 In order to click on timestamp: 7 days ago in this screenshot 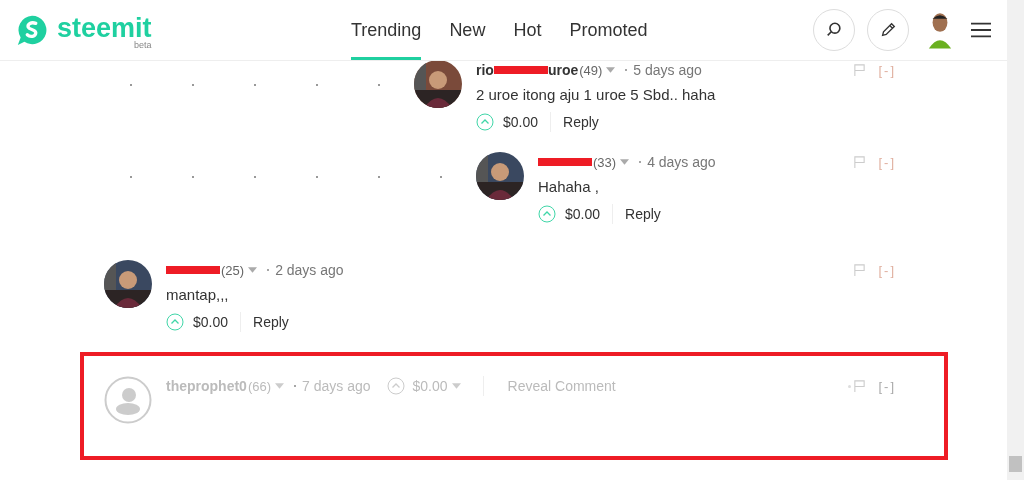, I will do `click(336, 386)`.